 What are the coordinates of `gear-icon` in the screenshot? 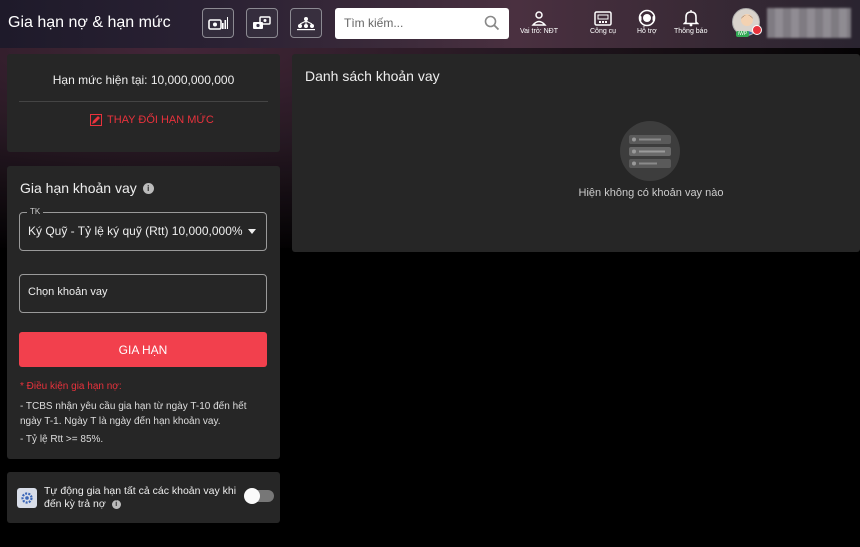 It's located at (27, 498).